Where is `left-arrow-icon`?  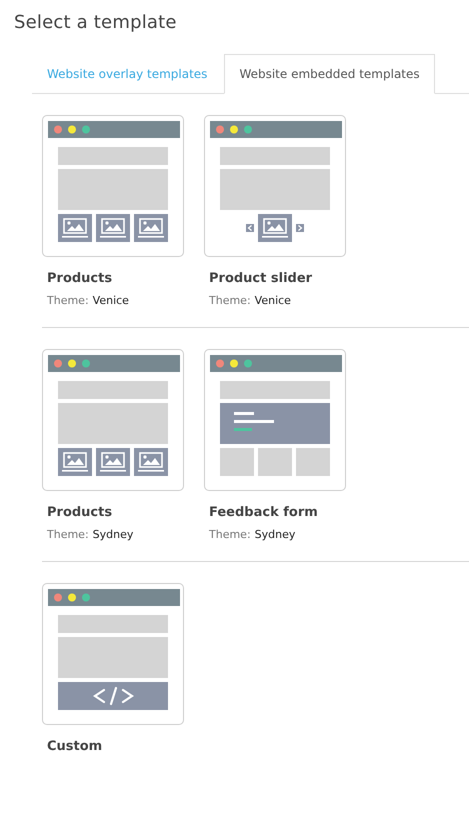 left-arrow-icon is located at coordinates (250, 228).